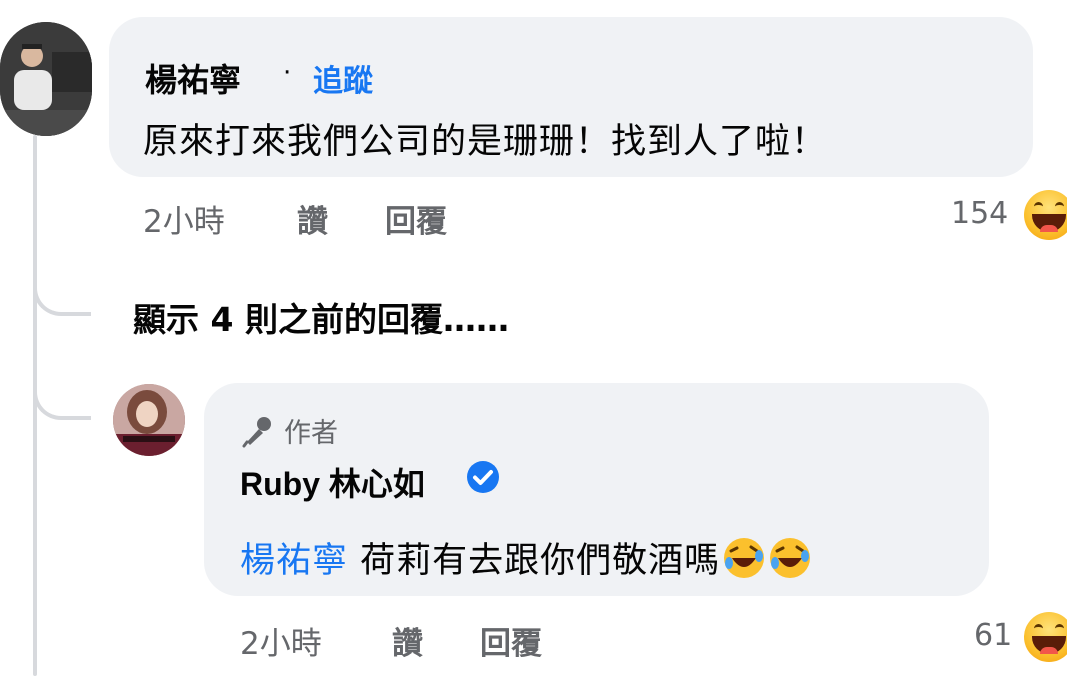 Image resolution: width=1067 pixels, height=676 pixels. Describe the element at coordinates (311, 433) in the screenshot. I see `author-badge-label: 作者` at that location.